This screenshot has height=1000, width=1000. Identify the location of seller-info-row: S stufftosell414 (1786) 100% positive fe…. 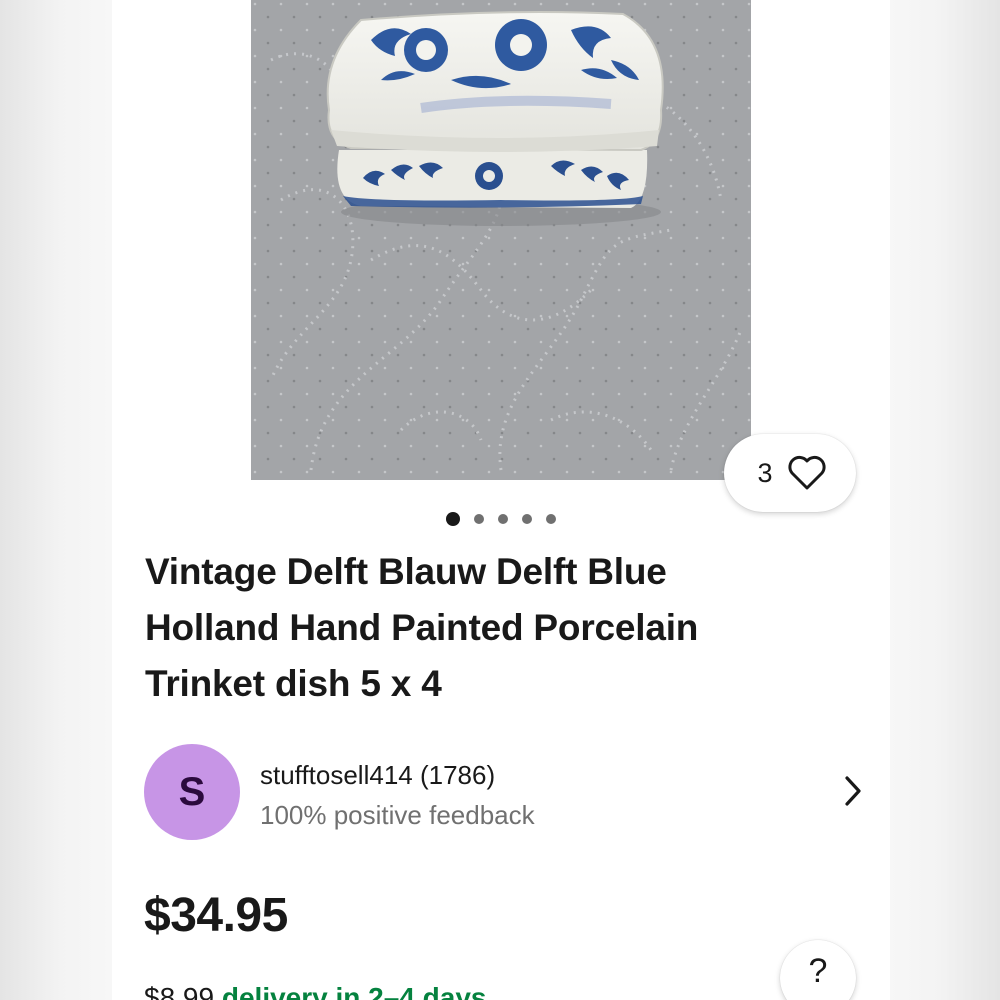
(504, 792).